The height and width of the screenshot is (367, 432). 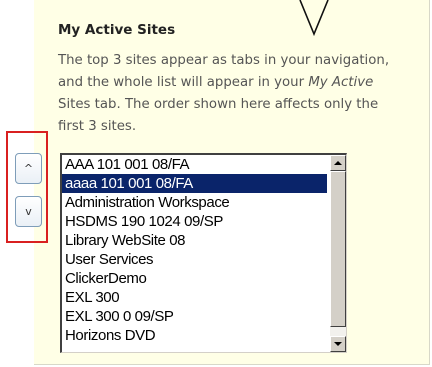 What do you see at coordinates (183, 82) in the screenshot?
I see `description-line-2-prefix: and the whole list will appear in your` at bounding box center [183, 82].